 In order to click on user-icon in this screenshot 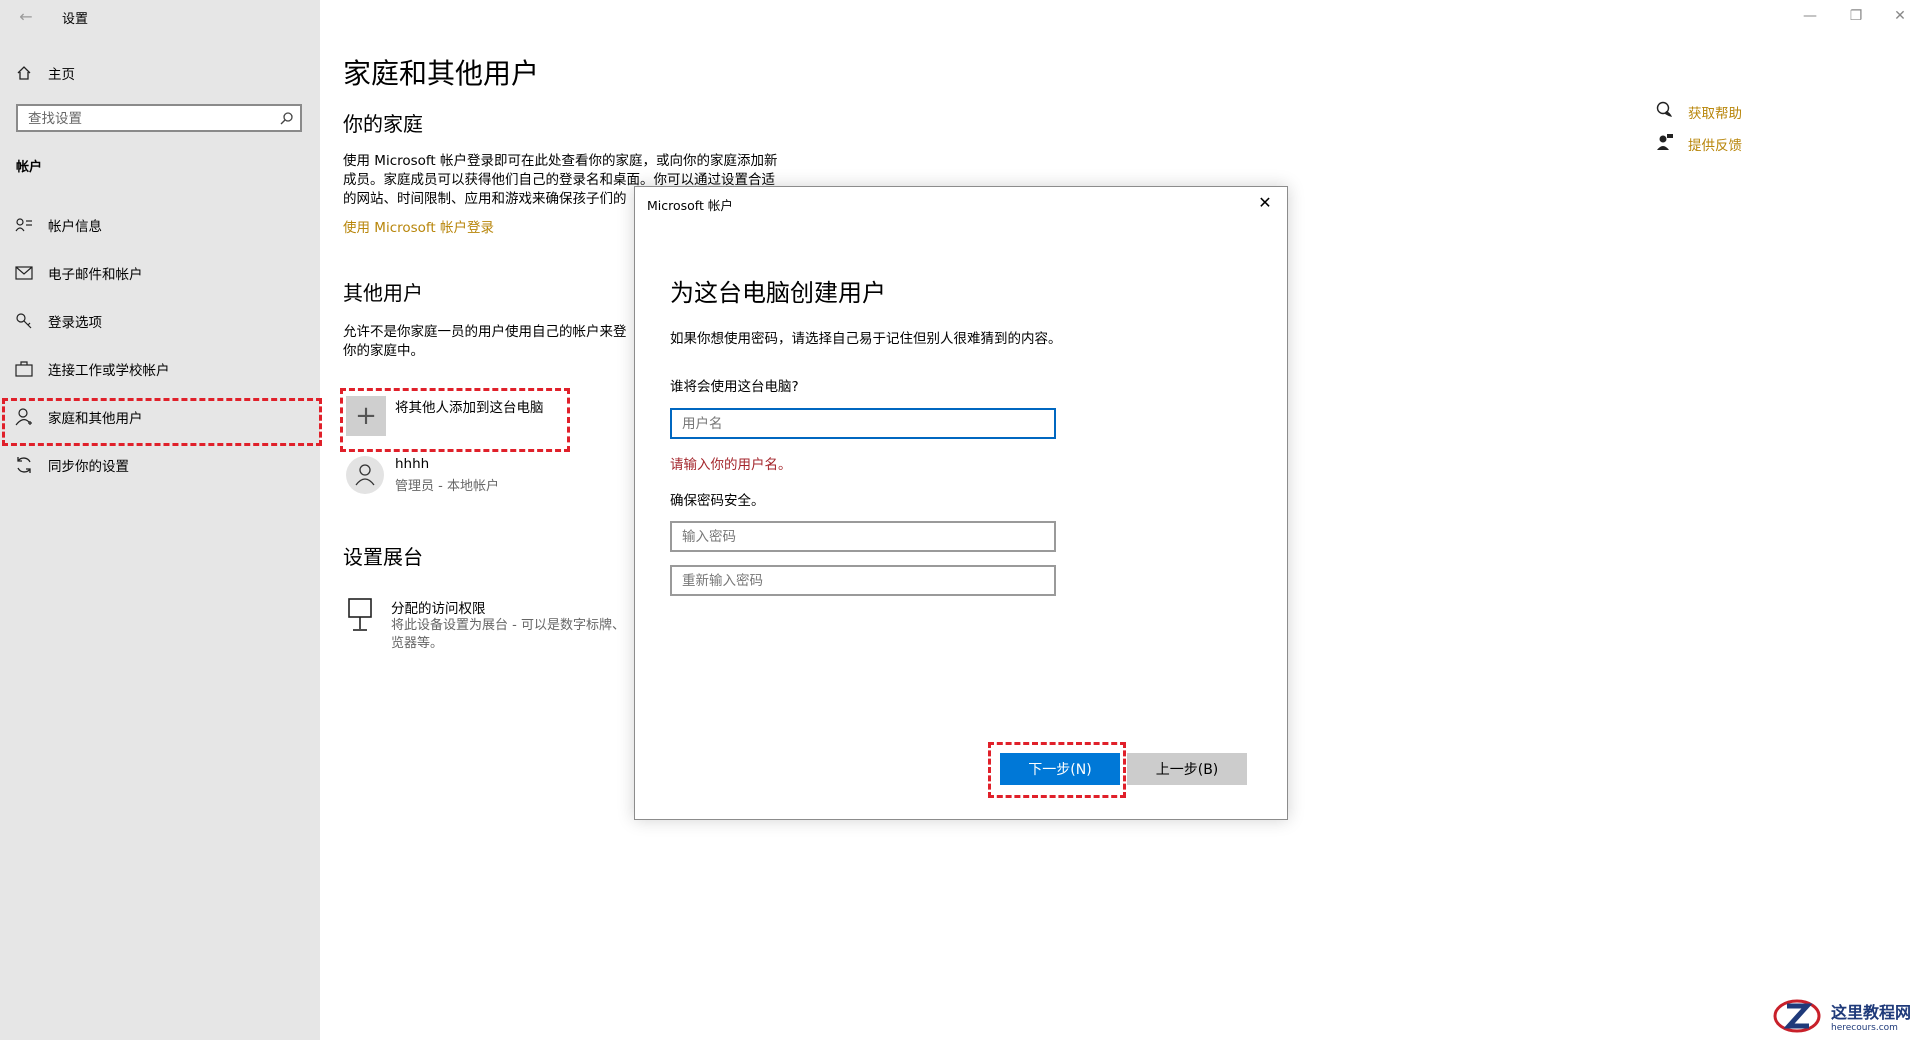, I will do `click(365, 475)`.